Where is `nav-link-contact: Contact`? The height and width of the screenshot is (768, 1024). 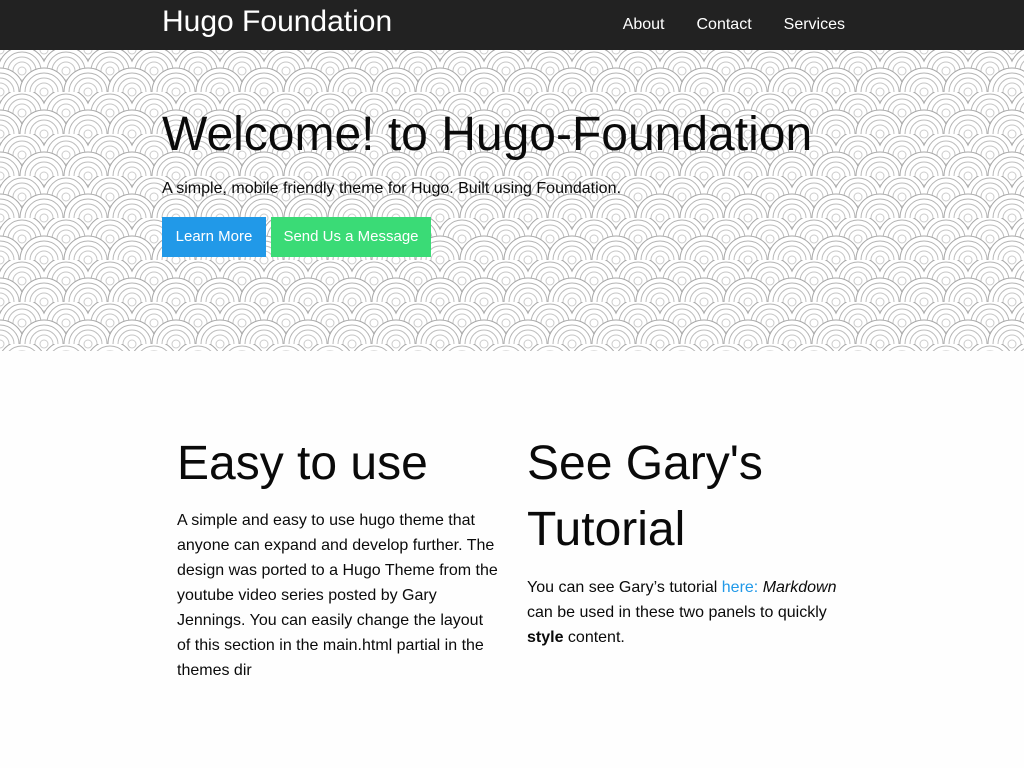 nav-link-contact: Contact is located at coordinates (724, 25).